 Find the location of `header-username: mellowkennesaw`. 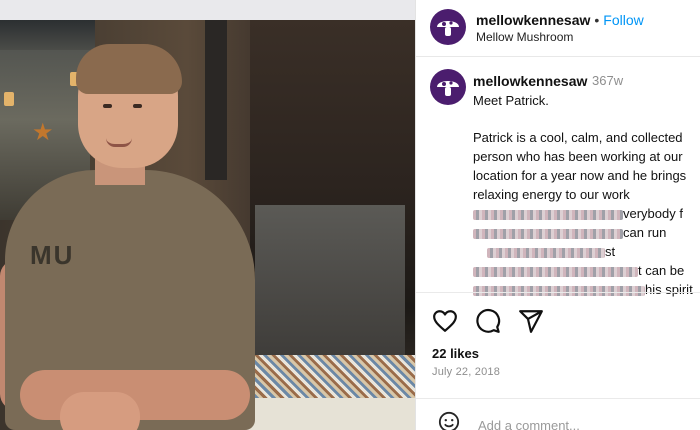

header-username: mellowkennesaw is located at coordinates (533, 20).